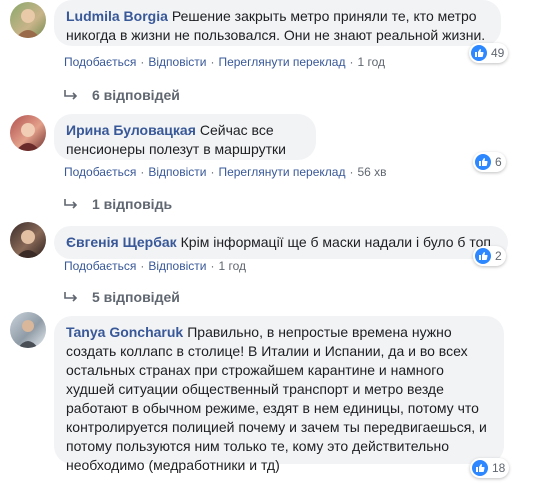  What do you see at coordinates (371, 172) in the screenshot?
I see `timestamp: 56 хв` at bounding box center [371, 172].